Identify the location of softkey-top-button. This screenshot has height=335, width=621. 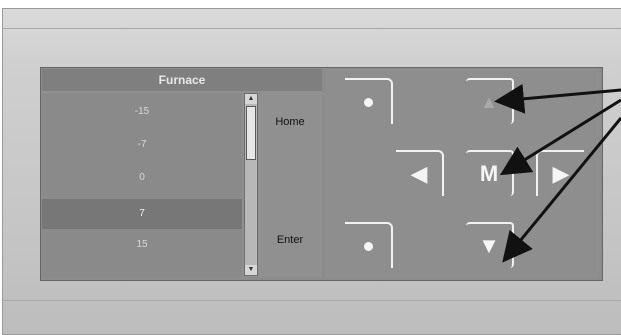
(369, 101).